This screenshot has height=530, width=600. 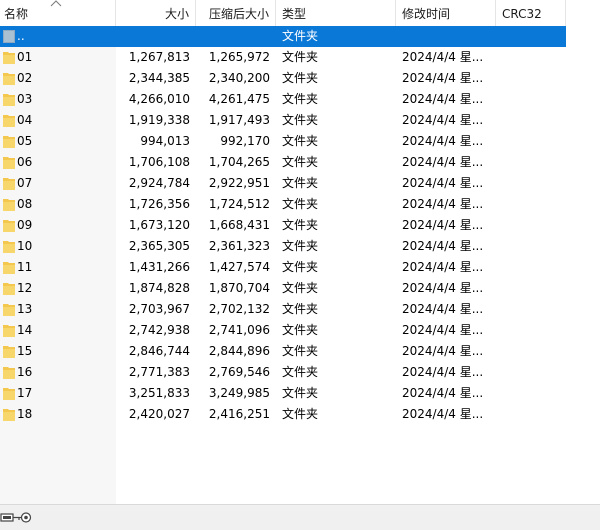 I want to click on row-name: 09, so click(x=25, y=225).